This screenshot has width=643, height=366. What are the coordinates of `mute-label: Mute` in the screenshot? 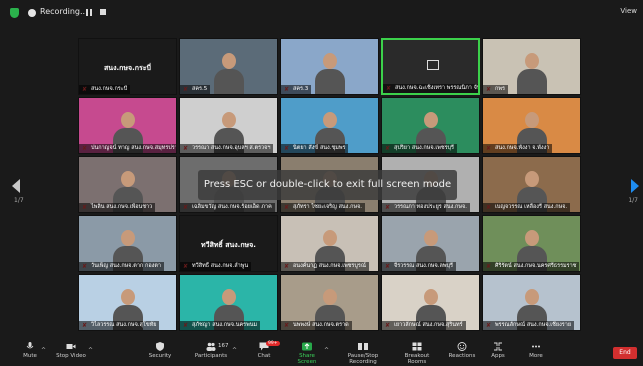 It's located at (30, 356).